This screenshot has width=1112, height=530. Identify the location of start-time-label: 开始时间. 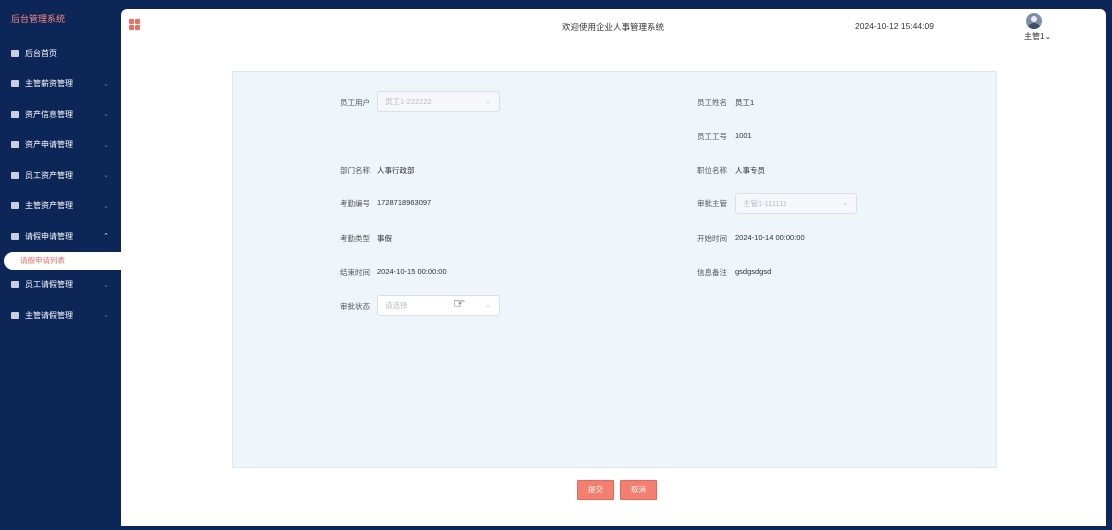
(712, 238).